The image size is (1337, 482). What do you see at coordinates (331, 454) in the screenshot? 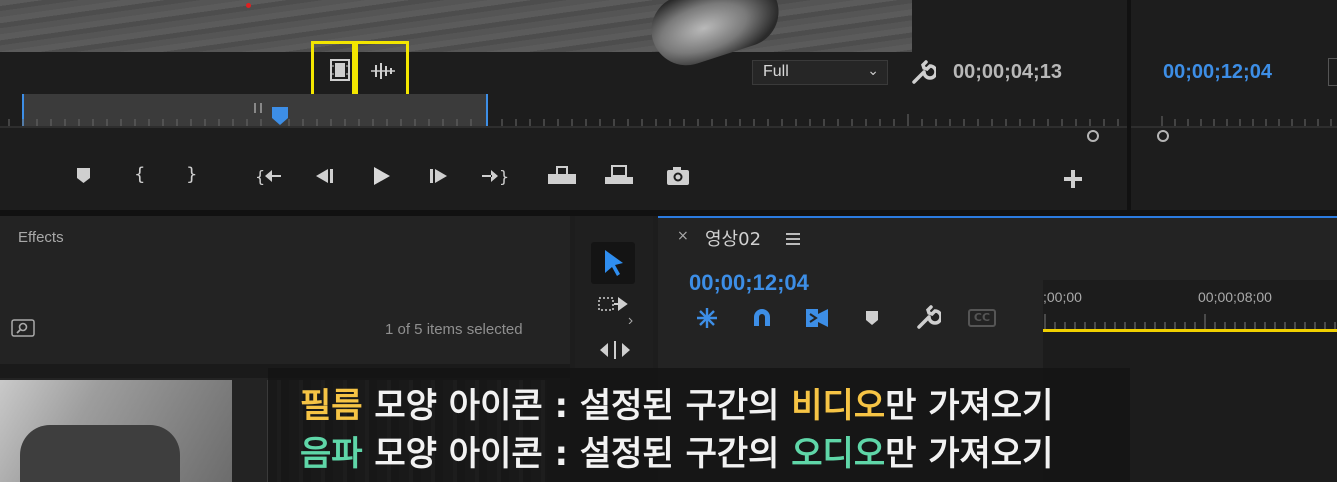
I see `caption-2-highlight-wave: 음파` at bounding box center [331, 454].